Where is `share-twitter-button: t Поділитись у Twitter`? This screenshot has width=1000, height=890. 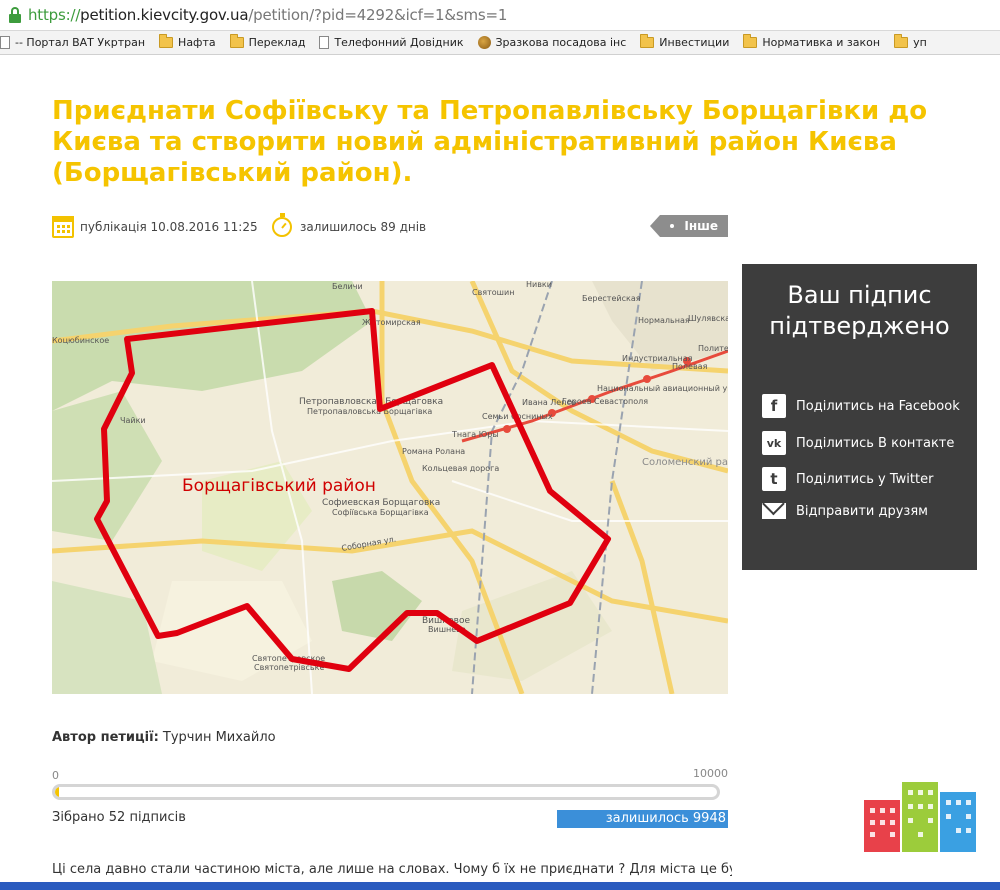
share-twitter-button: t Поділитись у Twitter is located at coordinates (847, 479).